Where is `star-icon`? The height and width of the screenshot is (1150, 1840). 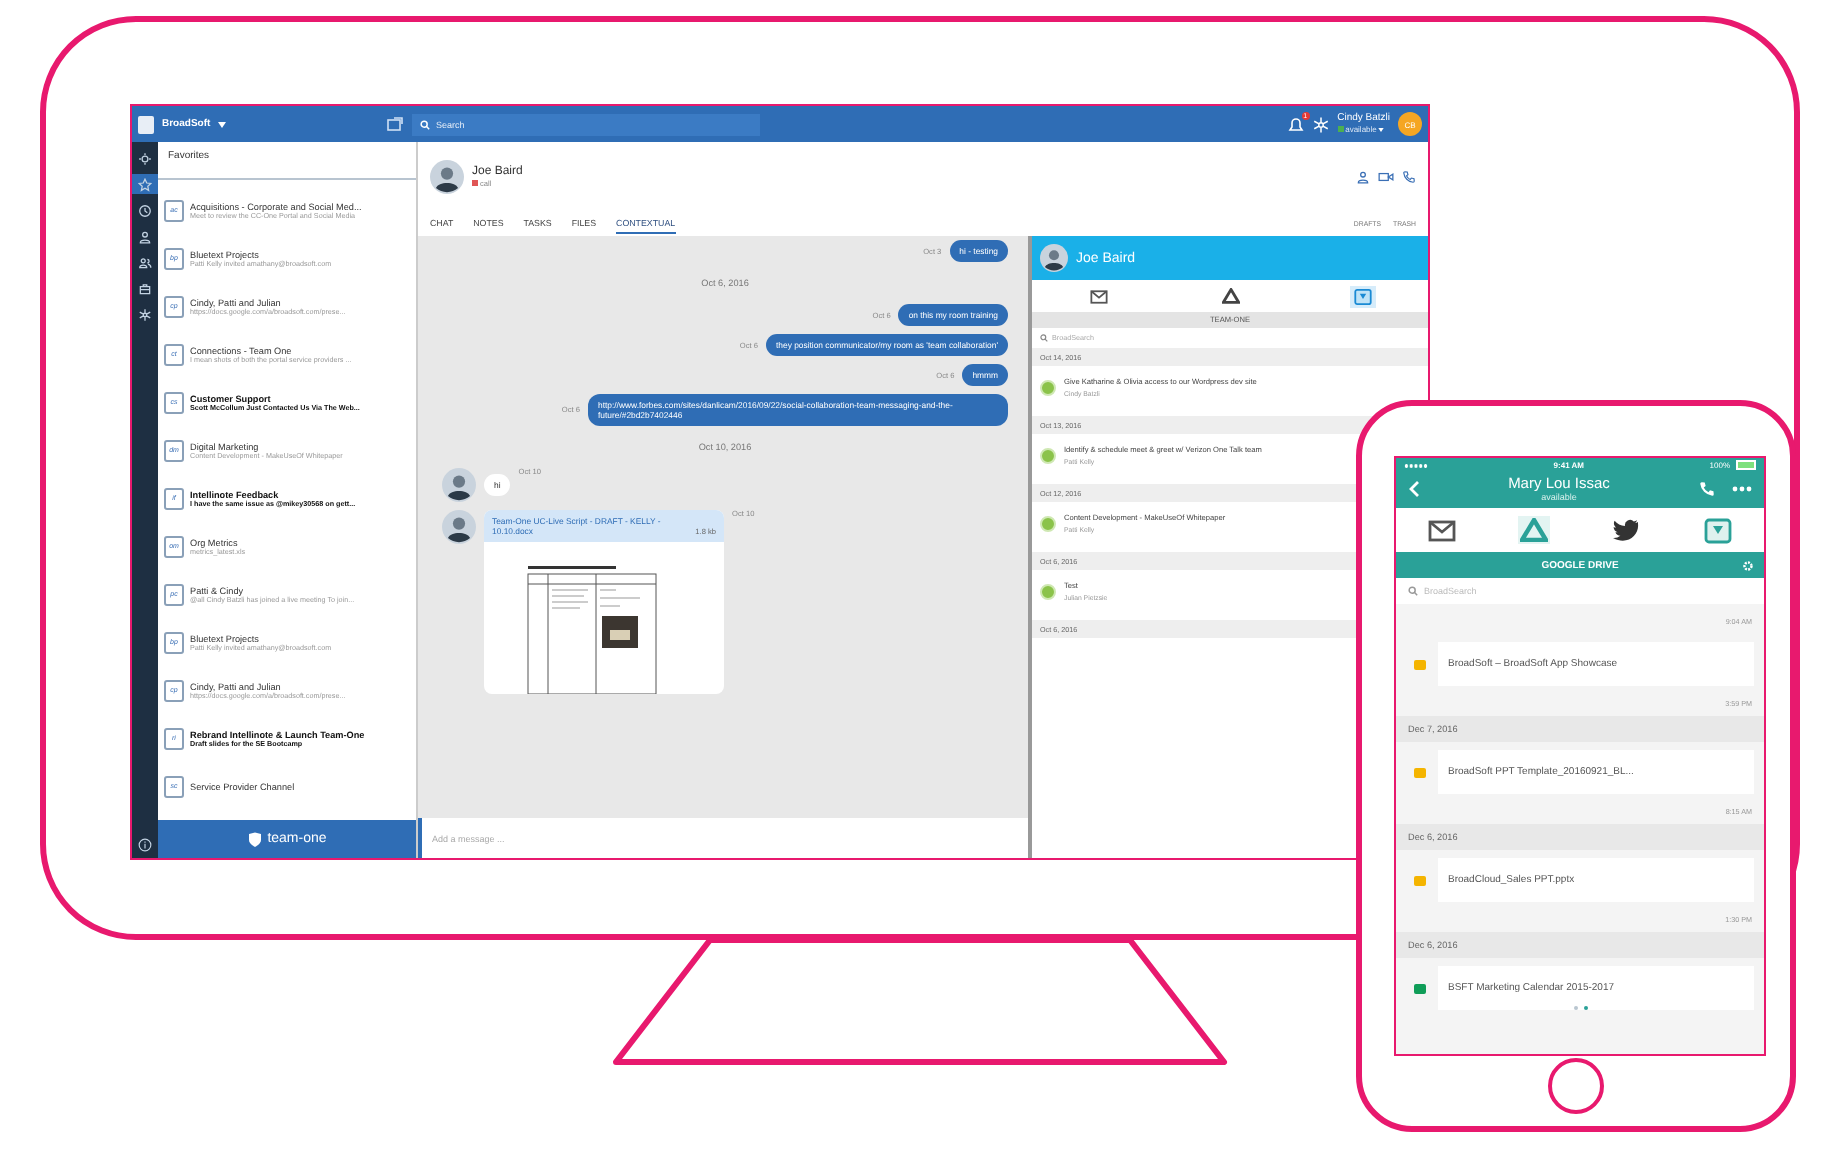 star-icon is located at coordinates (145, 184).